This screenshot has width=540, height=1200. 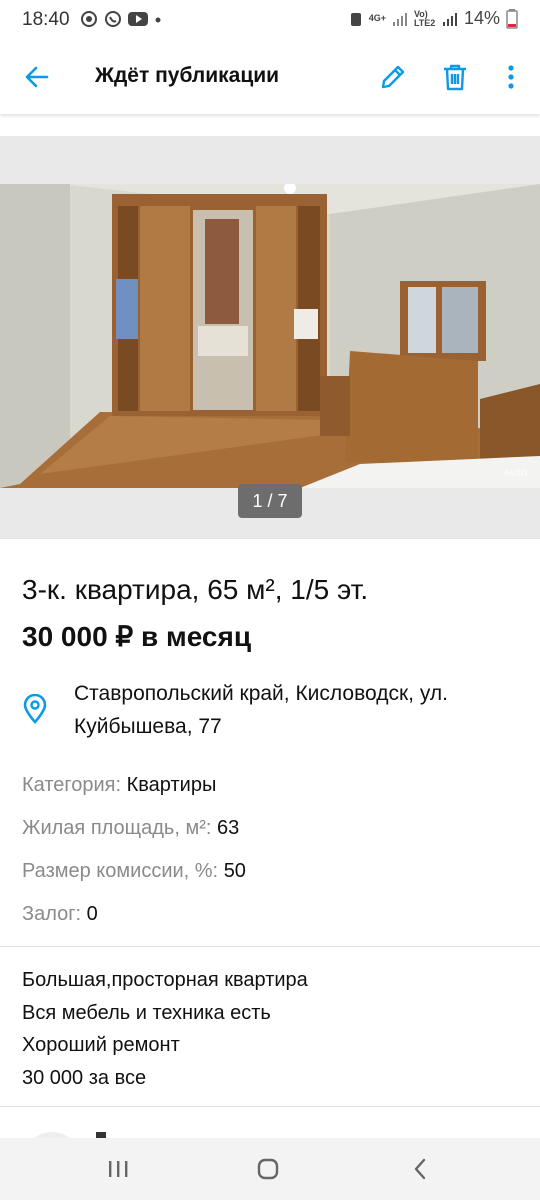 I want to click on params-divider, so click(x=270, y=946).